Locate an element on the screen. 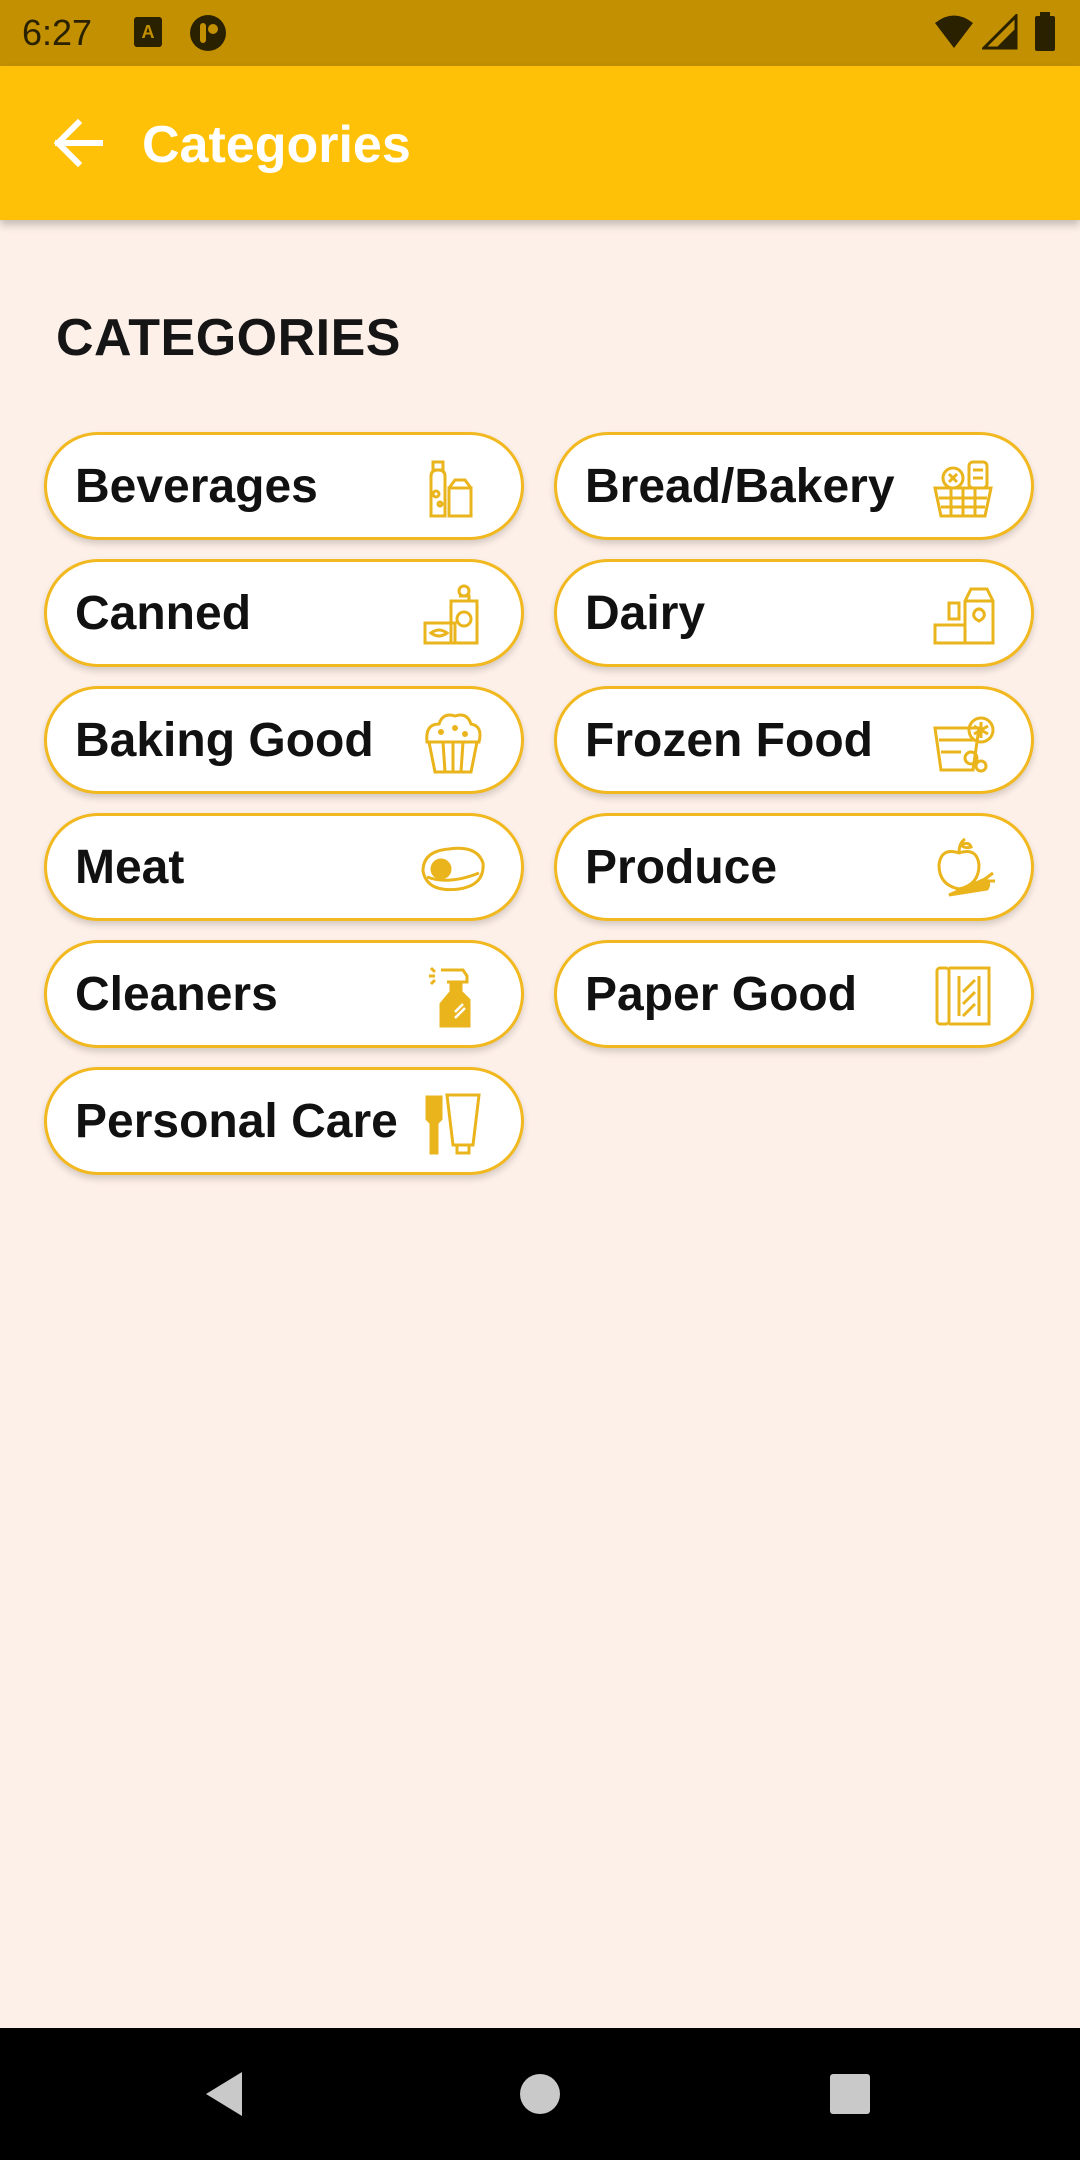  battery-icon is located at coordinates (1045, 34).